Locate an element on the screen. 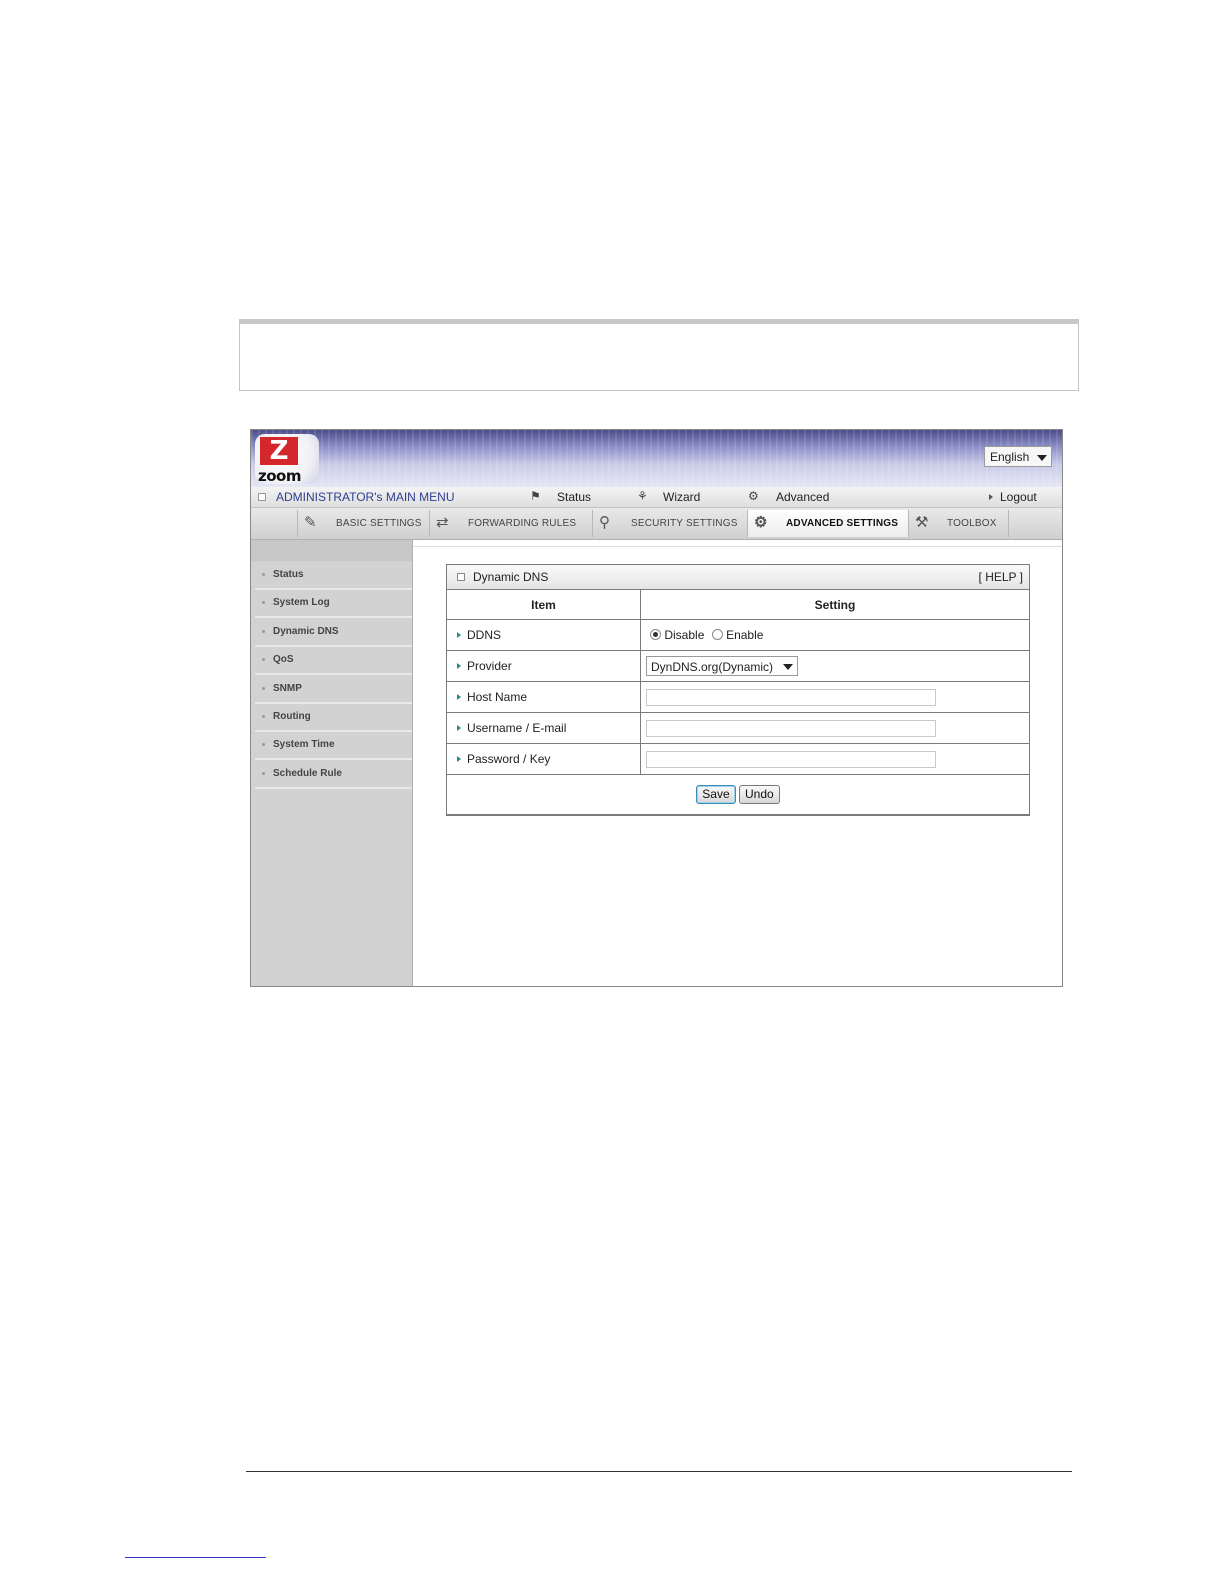 This screenshot has height=1584, width=1224. provider-select: DynDNS.org(Dynamic) is located at coordinates (722, 666).